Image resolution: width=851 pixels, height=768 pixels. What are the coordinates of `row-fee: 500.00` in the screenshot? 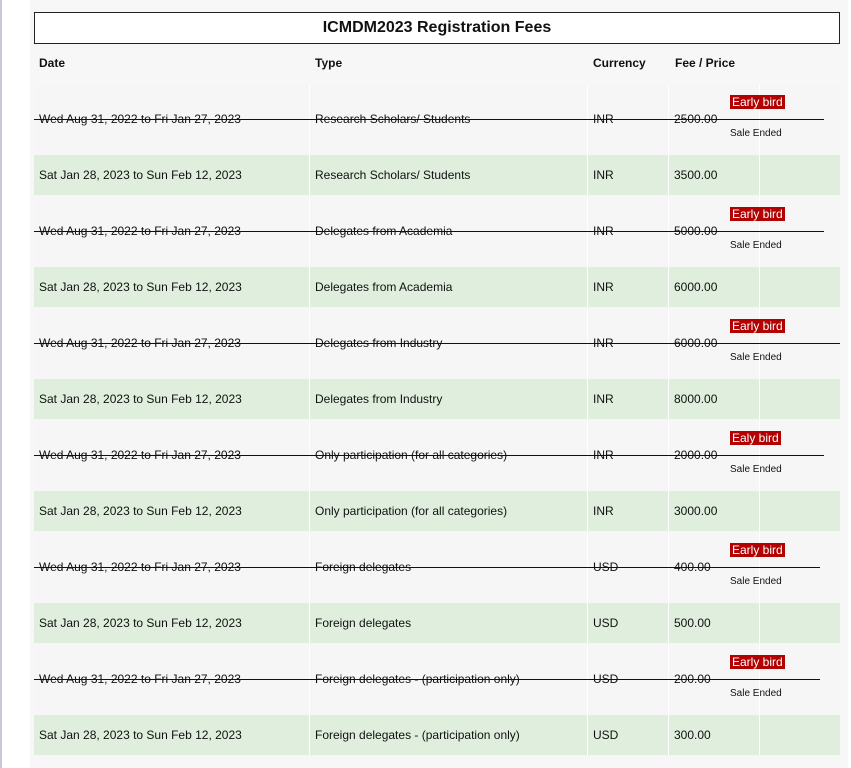 It's located at (713, 623).